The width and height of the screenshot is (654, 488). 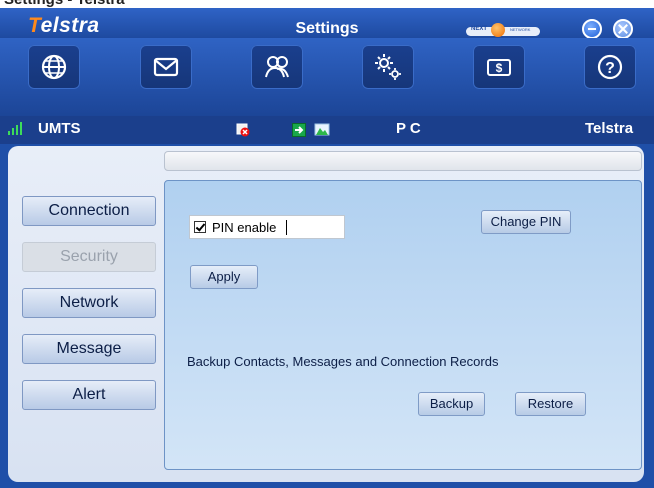 I want to click on toolbar-internet-button, so click(x=54, y=67).